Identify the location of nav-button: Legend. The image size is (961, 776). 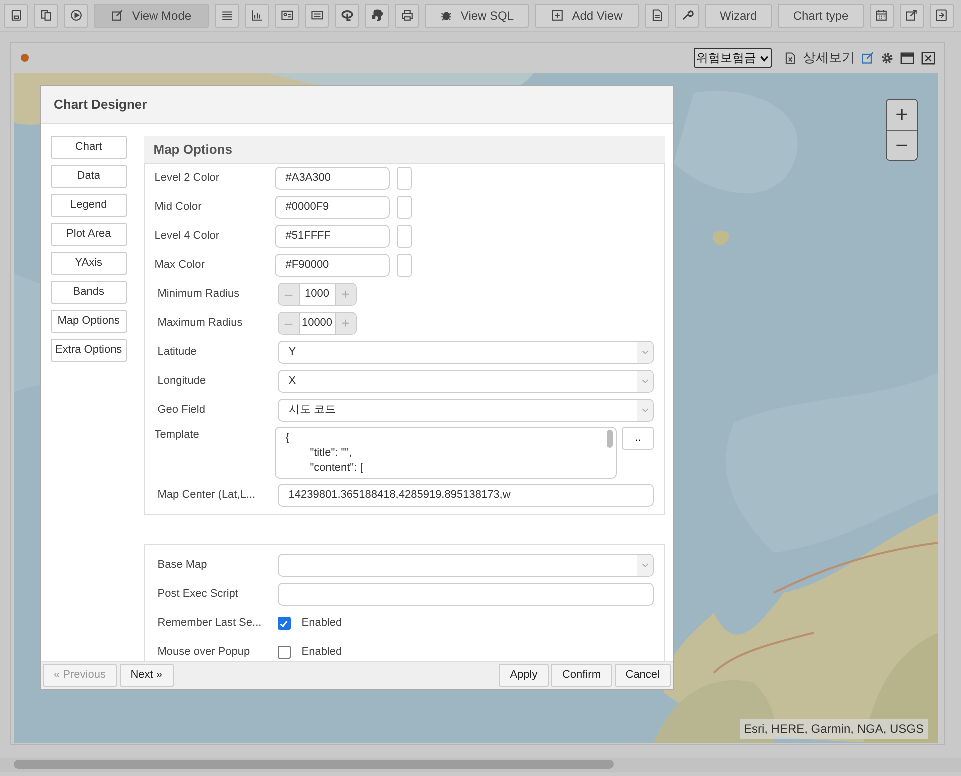
(89, 205).